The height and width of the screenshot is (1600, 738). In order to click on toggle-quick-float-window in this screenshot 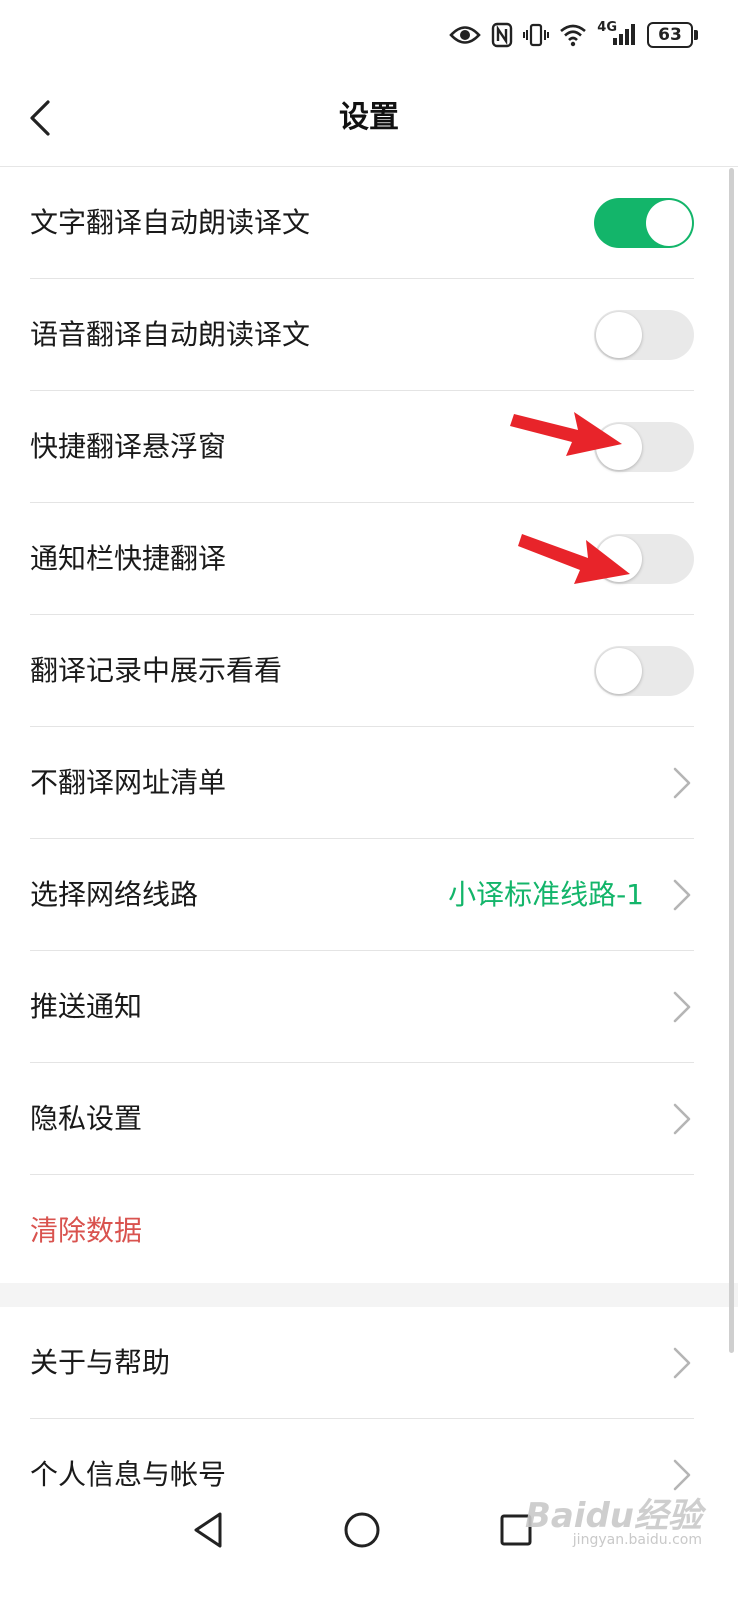, I will do `click(644, 447)`.